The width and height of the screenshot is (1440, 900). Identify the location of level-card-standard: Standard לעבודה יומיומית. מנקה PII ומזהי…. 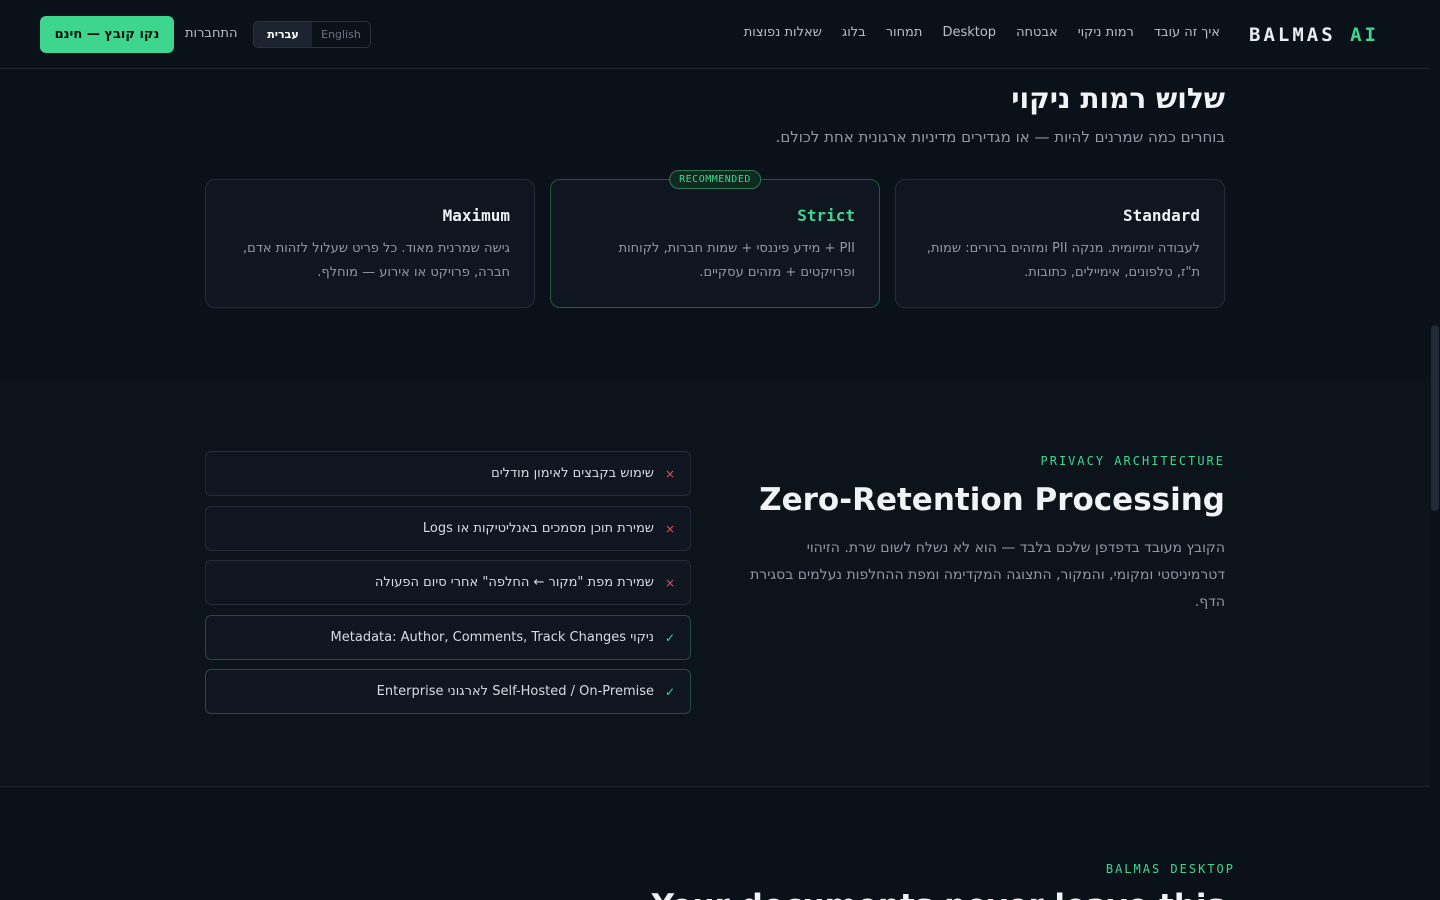
(1060, 243).